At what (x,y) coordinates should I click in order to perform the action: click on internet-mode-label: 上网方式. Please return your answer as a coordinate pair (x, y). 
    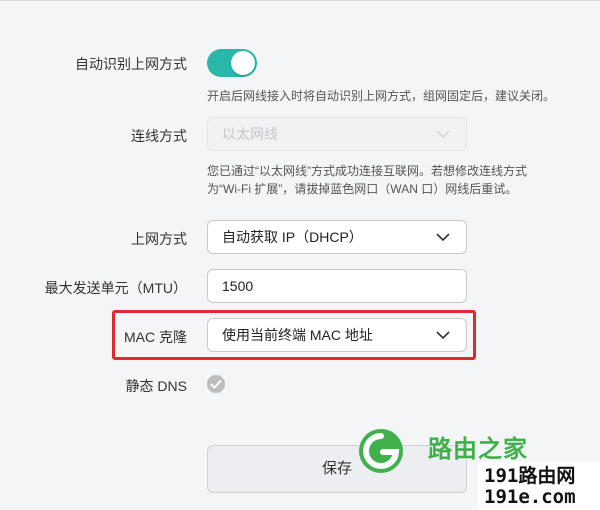
    Looking at the image, I should click on (159, 239).